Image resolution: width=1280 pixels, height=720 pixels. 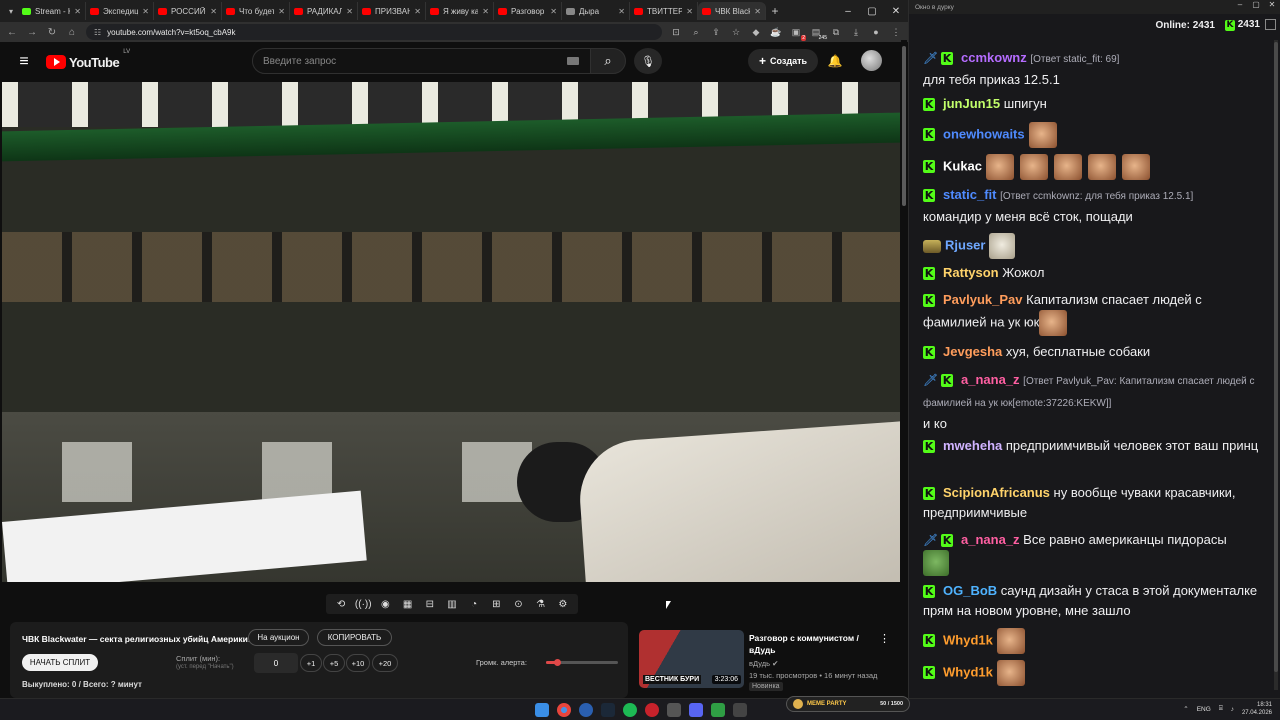 What do you see at coordinates (341, 604) in the screenshot?
I see `loop-icon: ⟲` at bounding box center [341, 604].